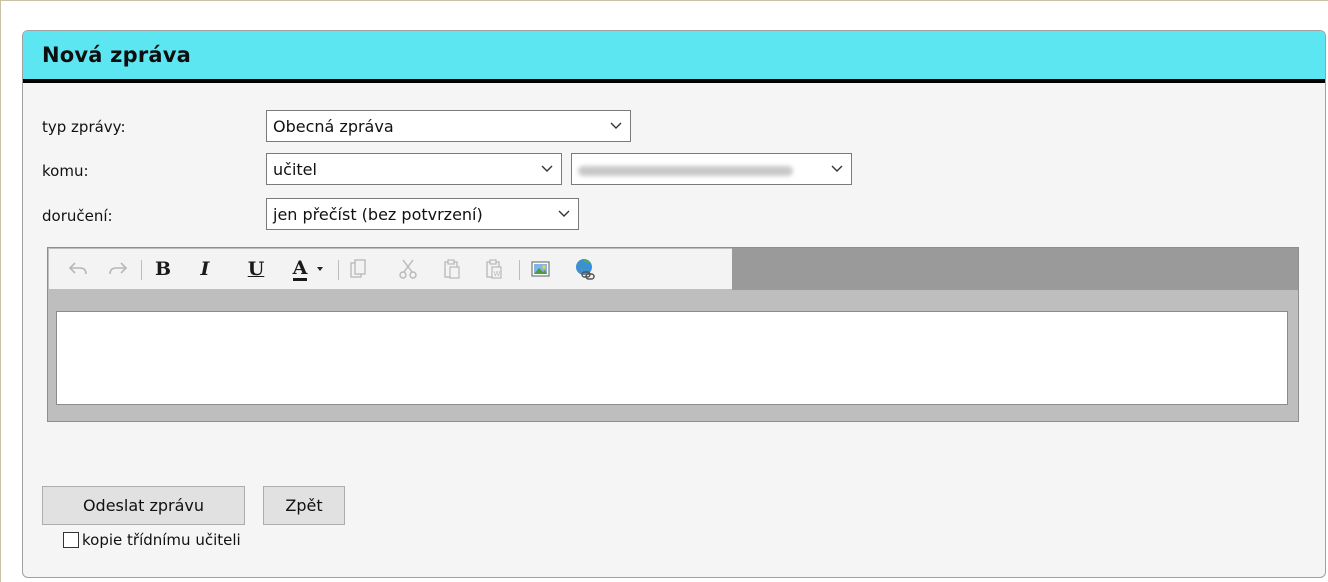 The width and height of the screenshot is (1328, 582). What do you see at coordinates (685, 171) in the screenshot?
I see `redacted-recipient-name` at bounding box center [685, 171].